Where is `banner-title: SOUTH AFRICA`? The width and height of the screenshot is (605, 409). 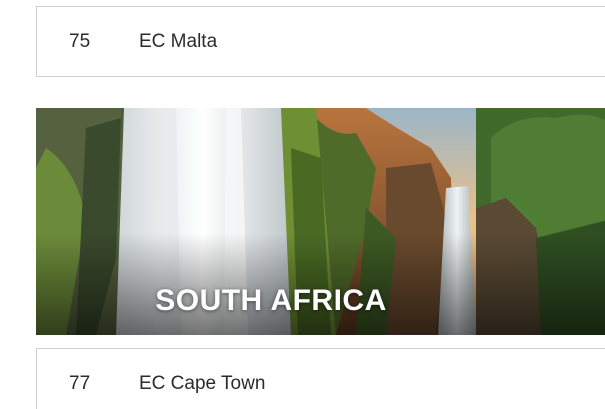 banner-title: SOUTH AFRICA is located at coordinates (271, 300).